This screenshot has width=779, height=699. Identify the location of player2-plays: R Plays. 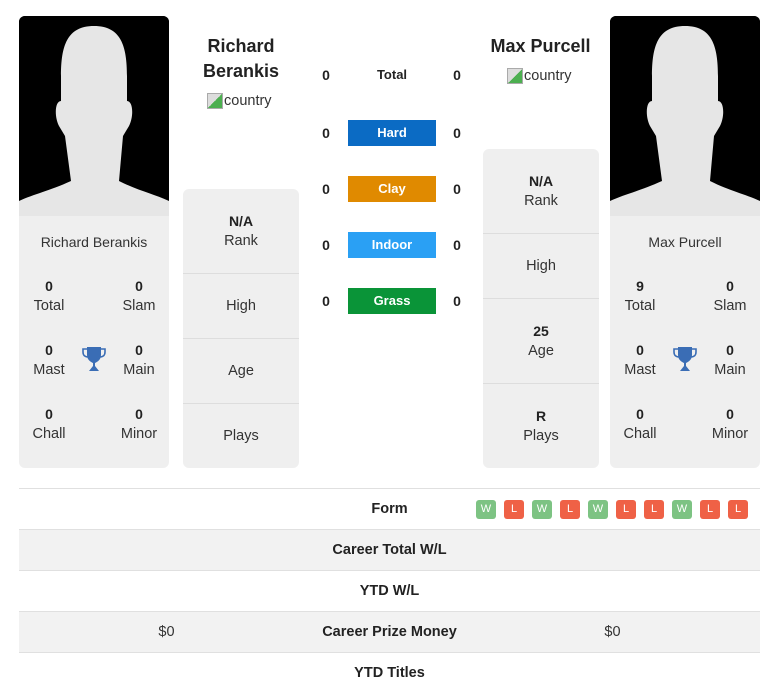
(541, 426).